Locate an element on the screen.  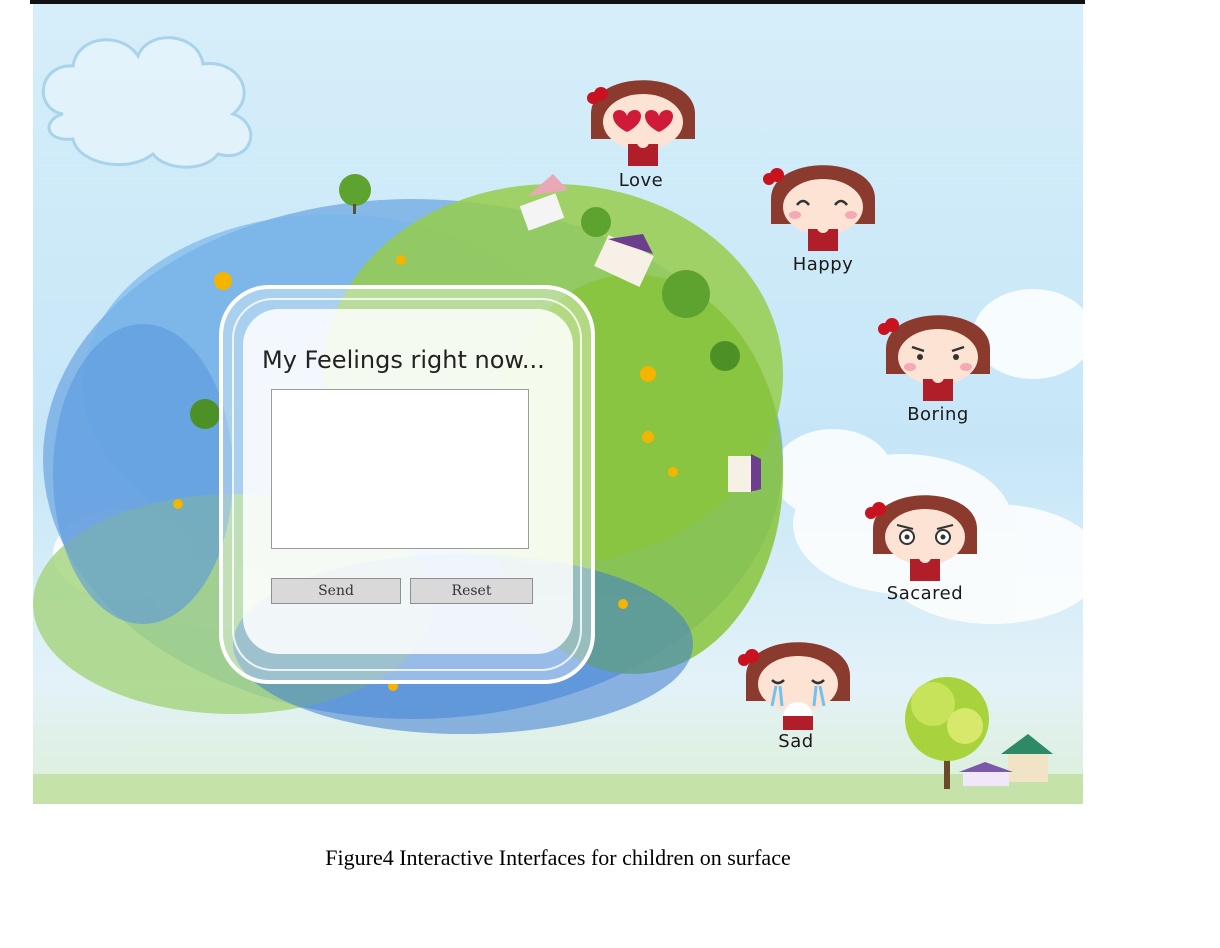
emotion-boring-button is located at coordinates (938, 349).